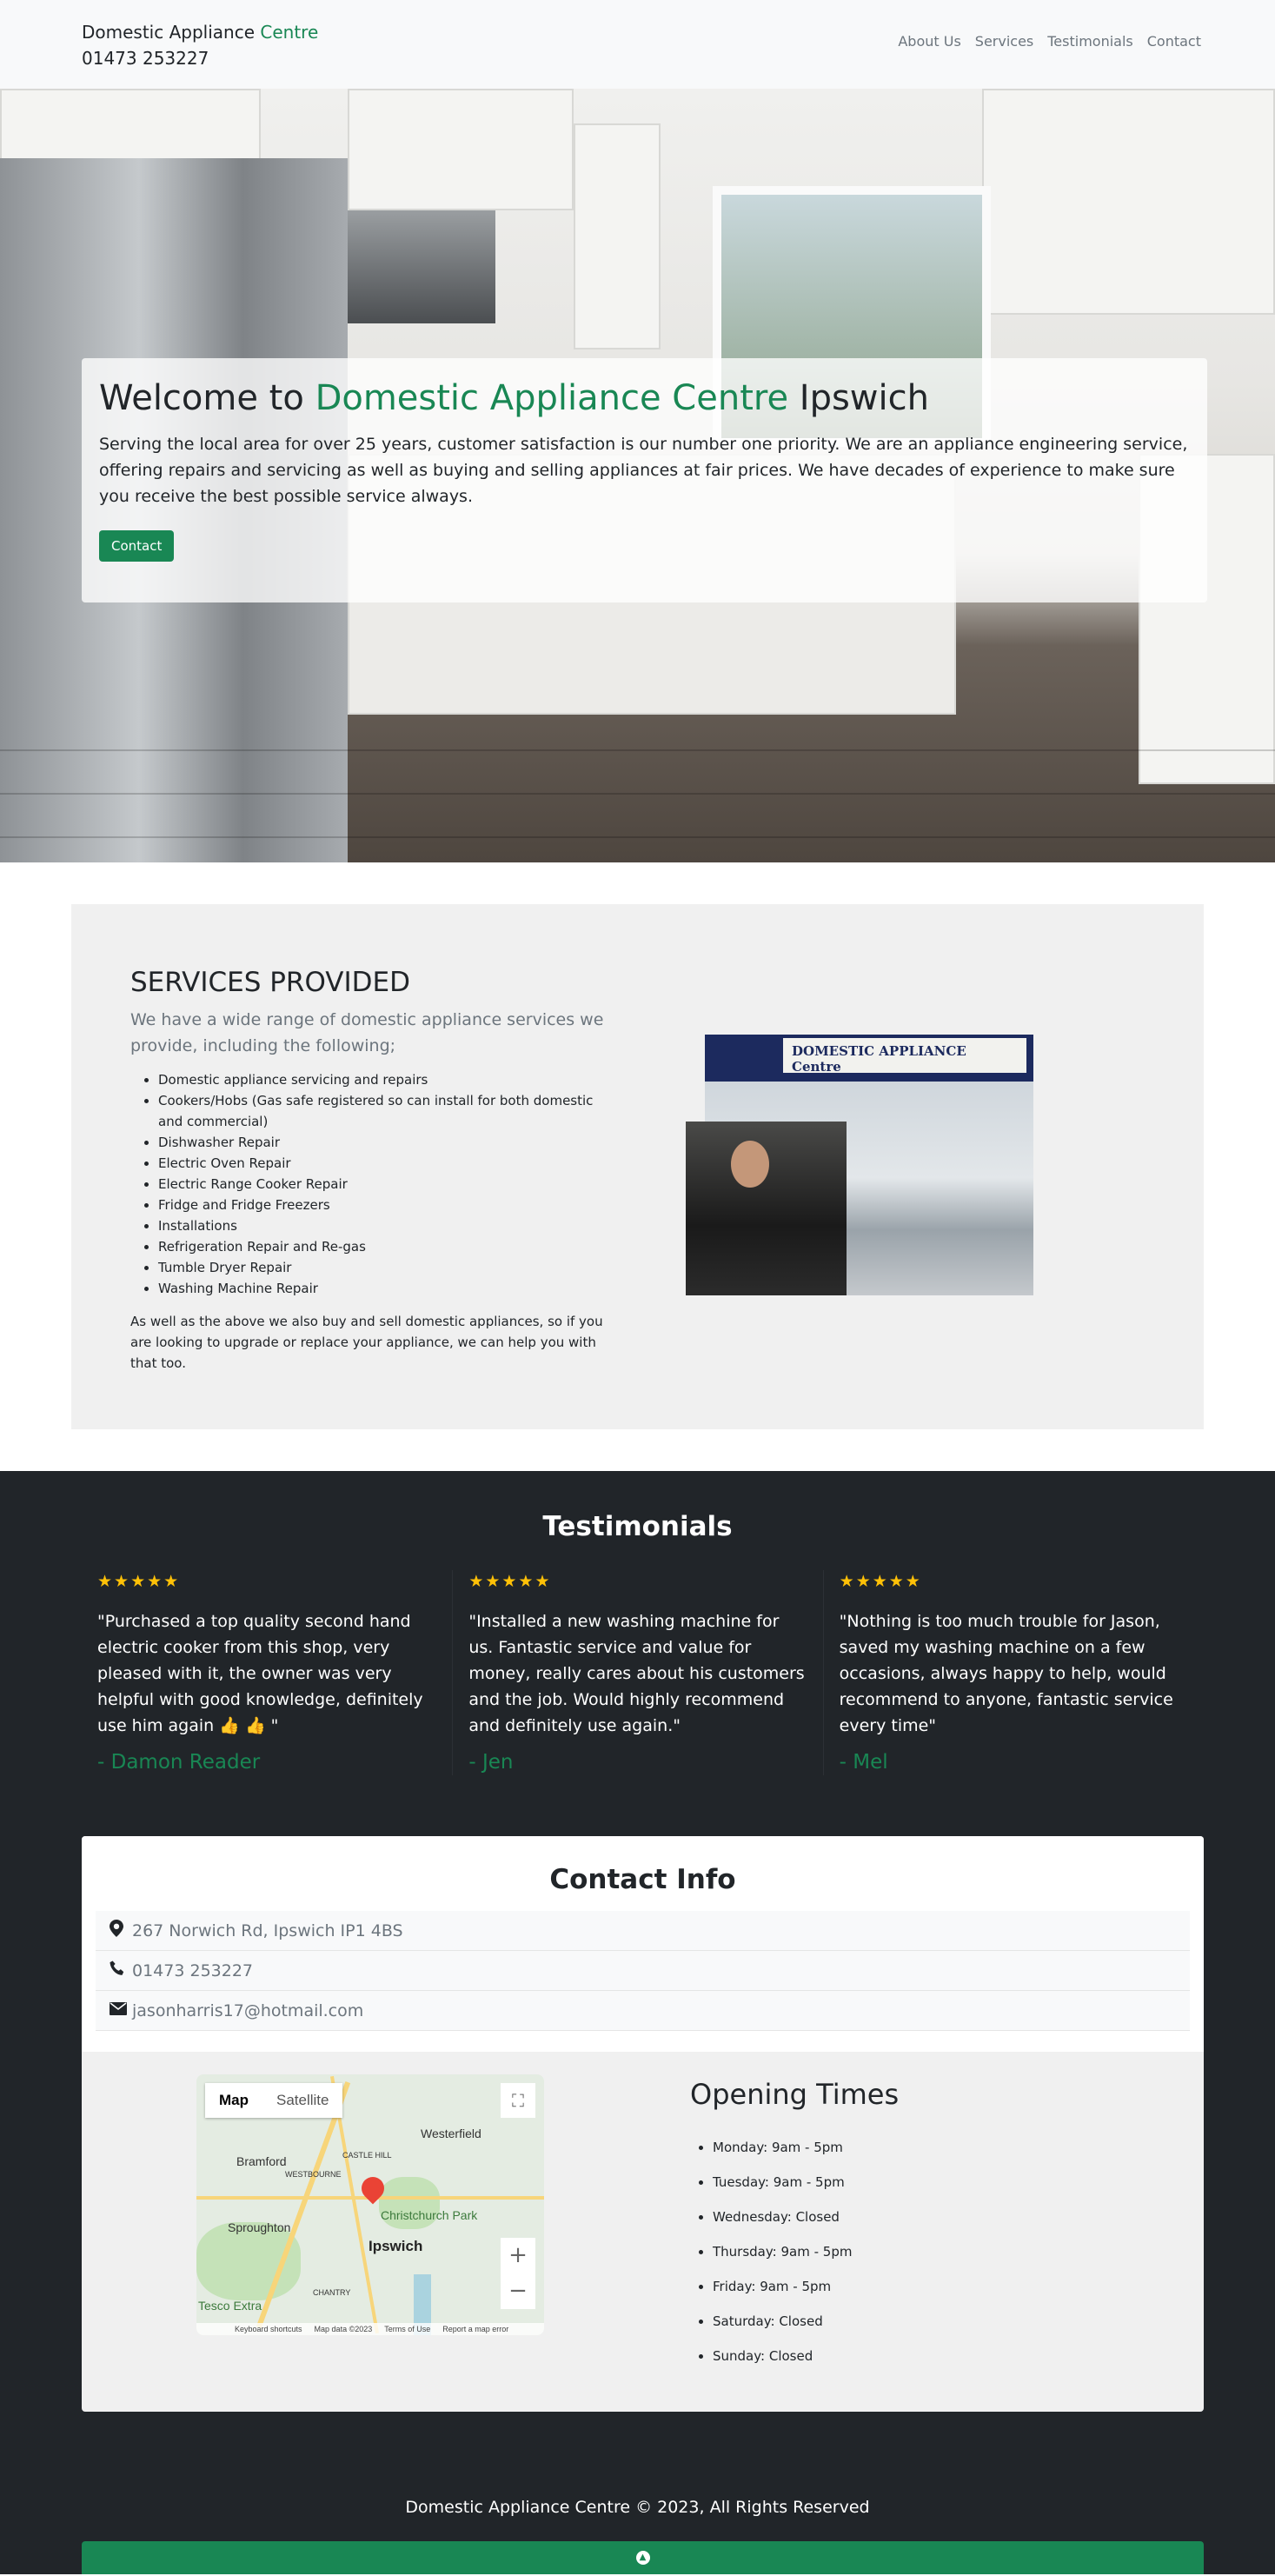 This screenshot has height=2576, width=1275. I want to click on testimonial-author: - Mel, so click(864, 1762).